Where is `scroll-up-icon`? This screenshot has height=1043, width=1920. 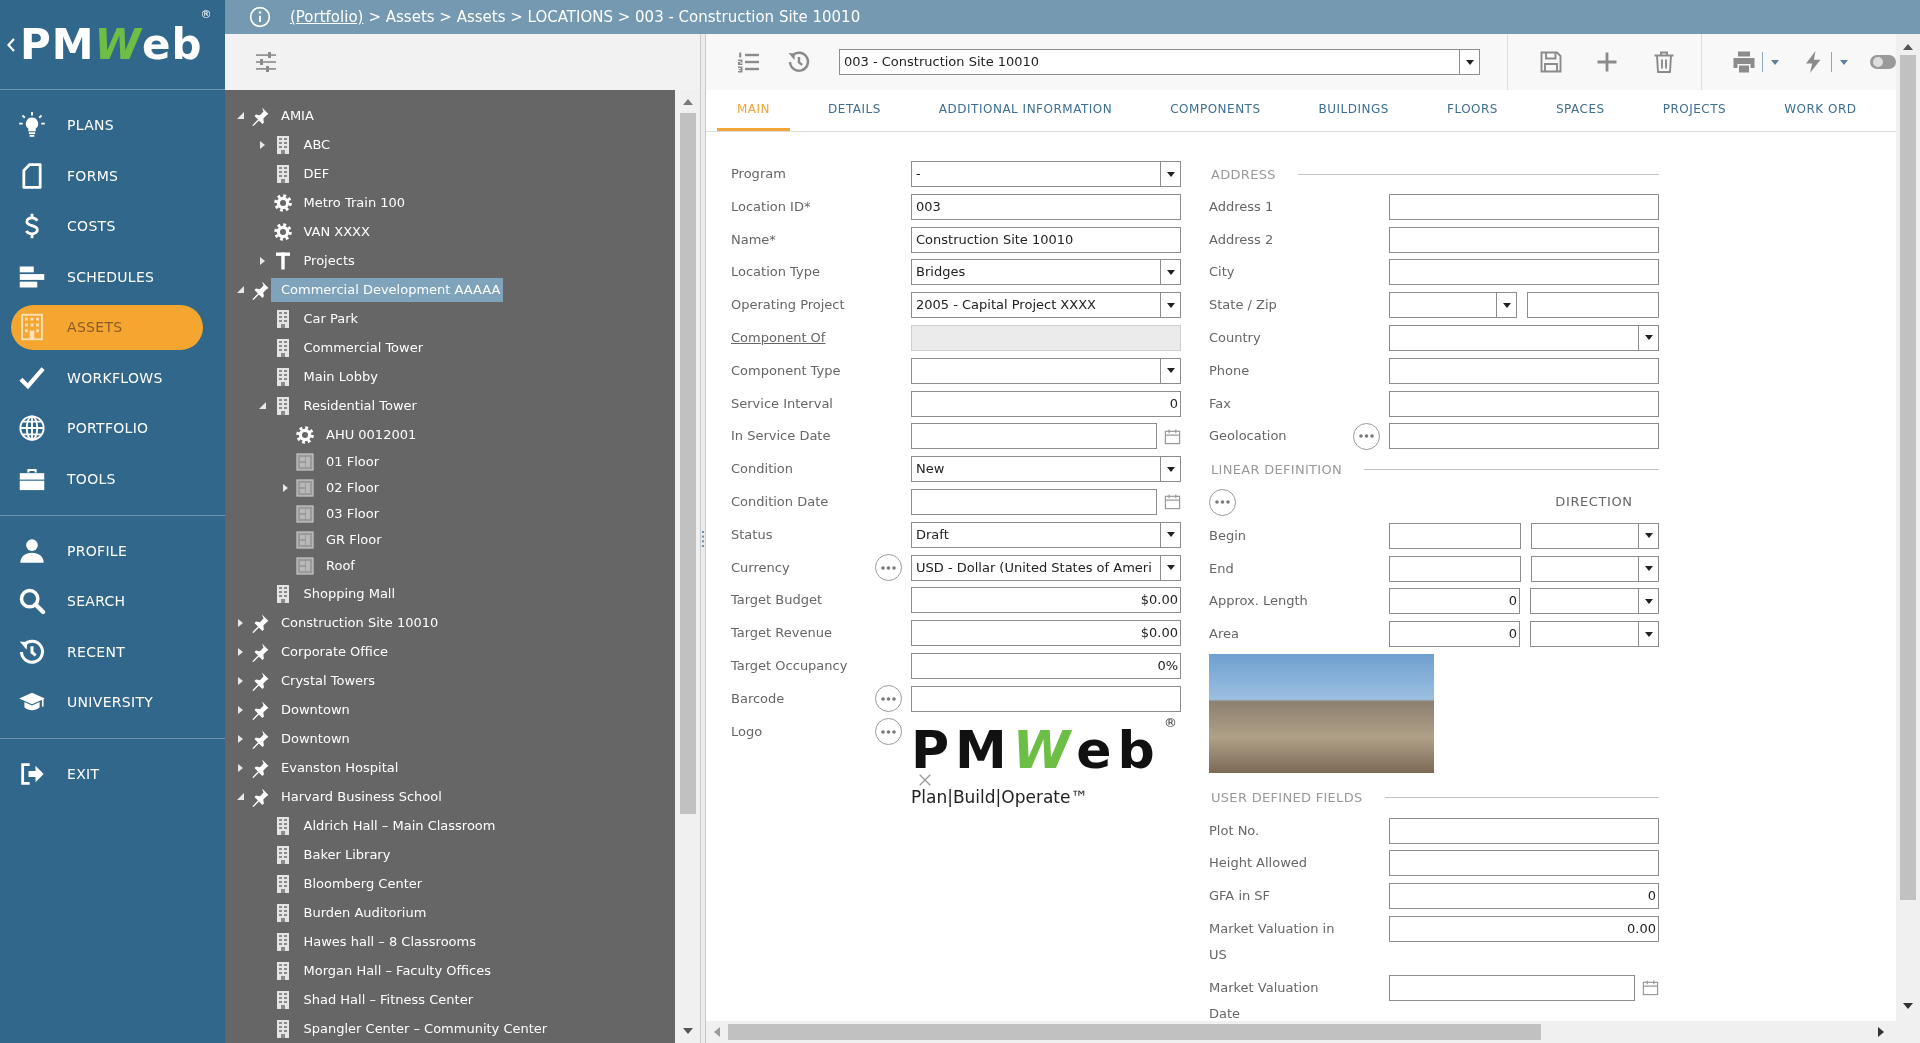 scroll-up-icon is located at coordinates (687, 102).